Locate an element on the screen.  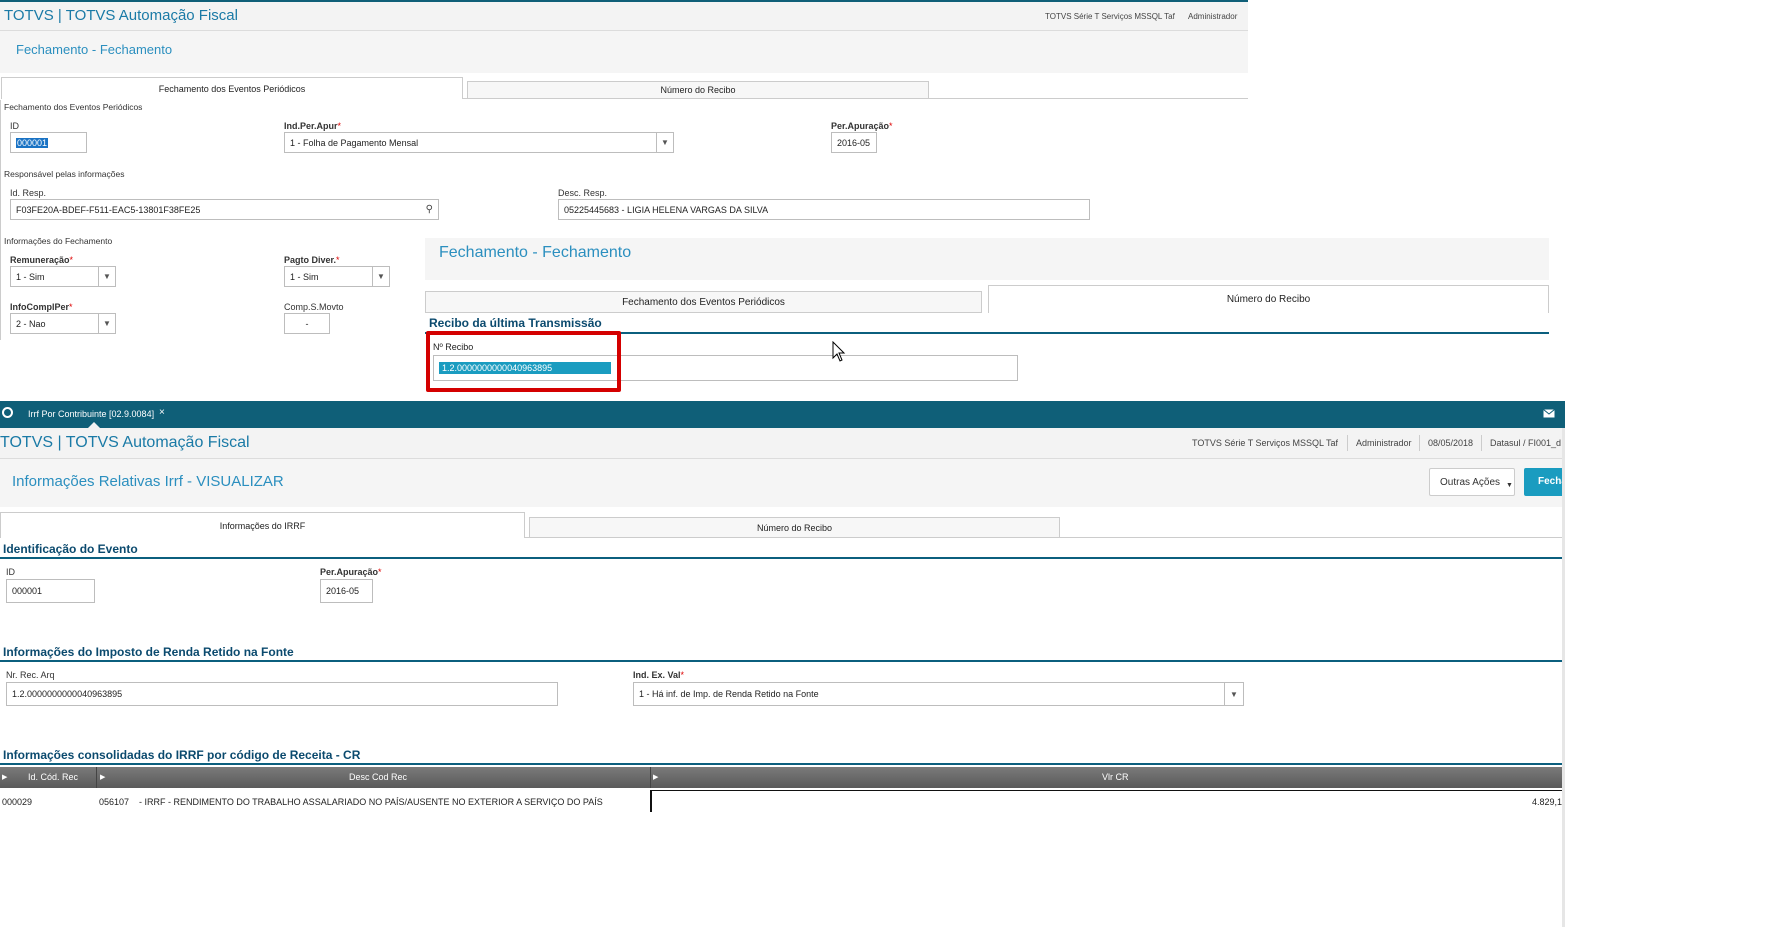
top-tab-bar is located at coordinates (782, 414).